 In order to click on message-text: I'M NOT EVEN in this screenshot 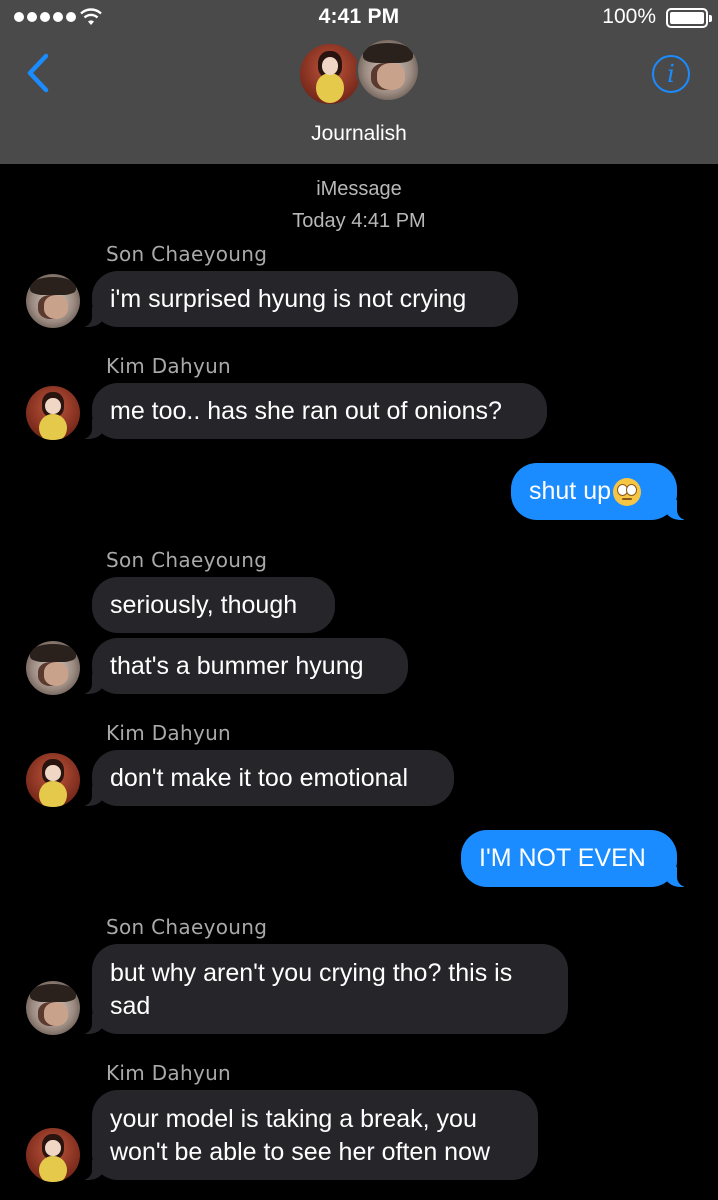, I will do `click(562, 858)`.